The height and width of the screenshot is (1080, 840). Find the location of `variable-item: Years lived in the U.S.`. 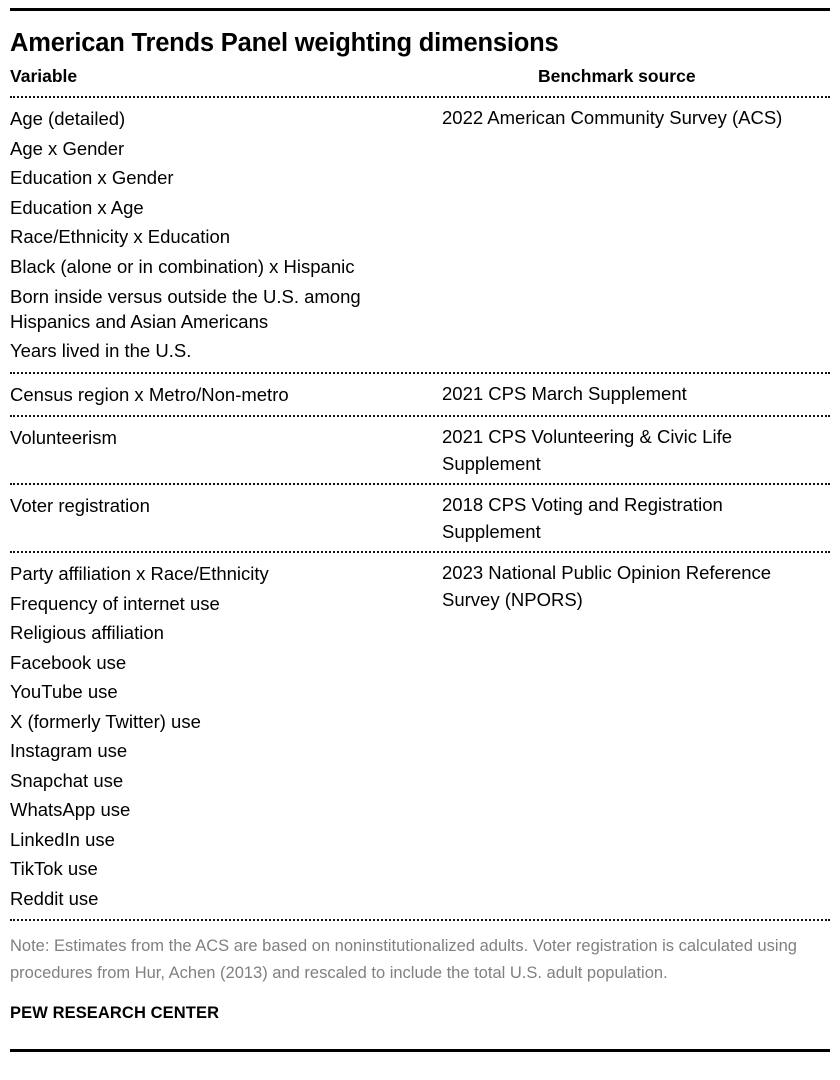

variable-item: Years lived in the U.S. is located at coordinates (101, 351).